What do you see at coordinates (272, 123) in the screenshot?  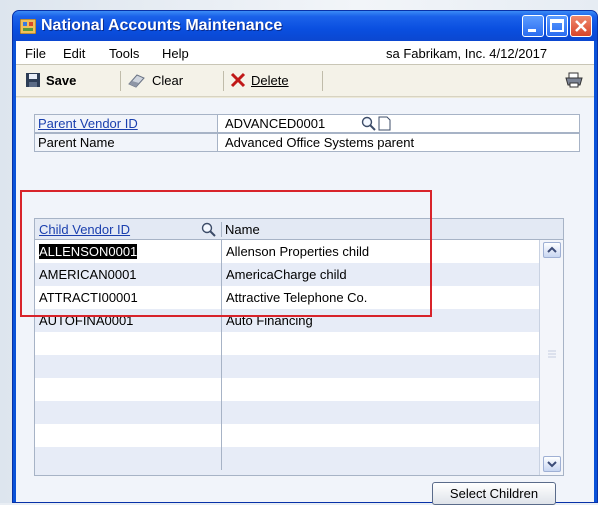 I see `parent-vendor-id-input: ADVANCED0001` at bounding box center [272, 123].